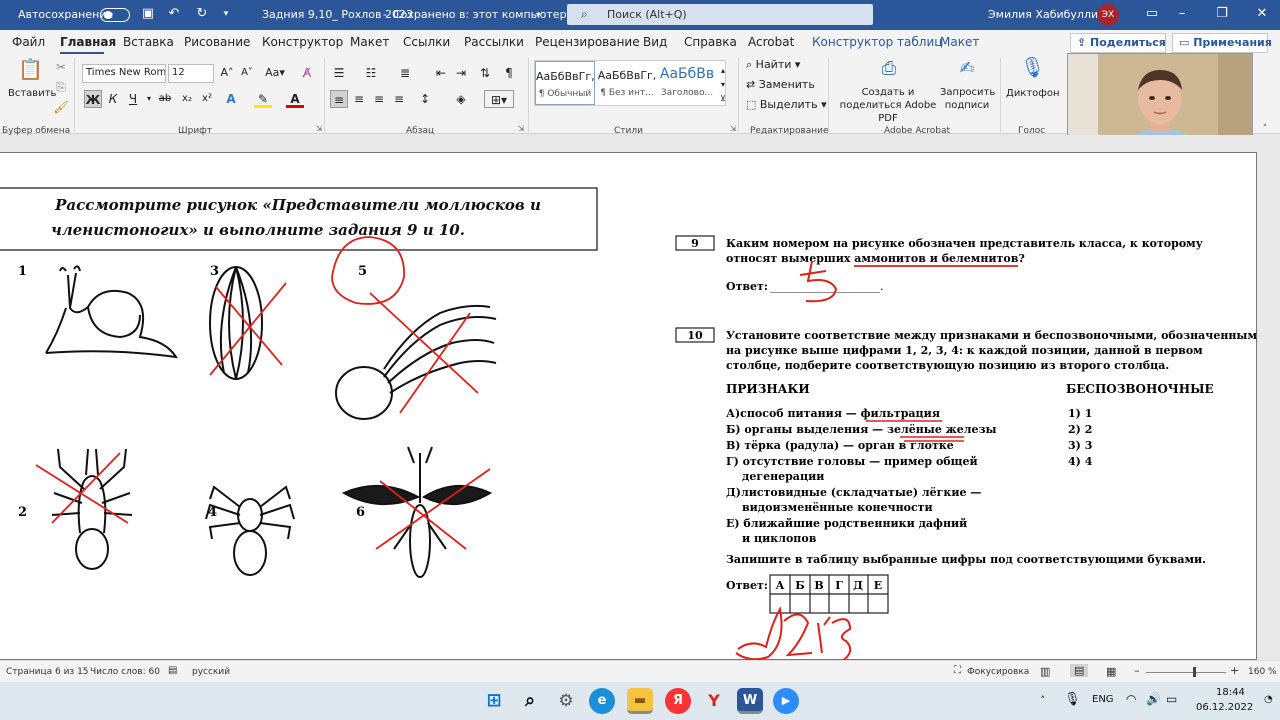  What do you see at coordinates (172, 670) in the screenshot?
I see `proofing-icon: ▤` at bounding box center [172, 670].